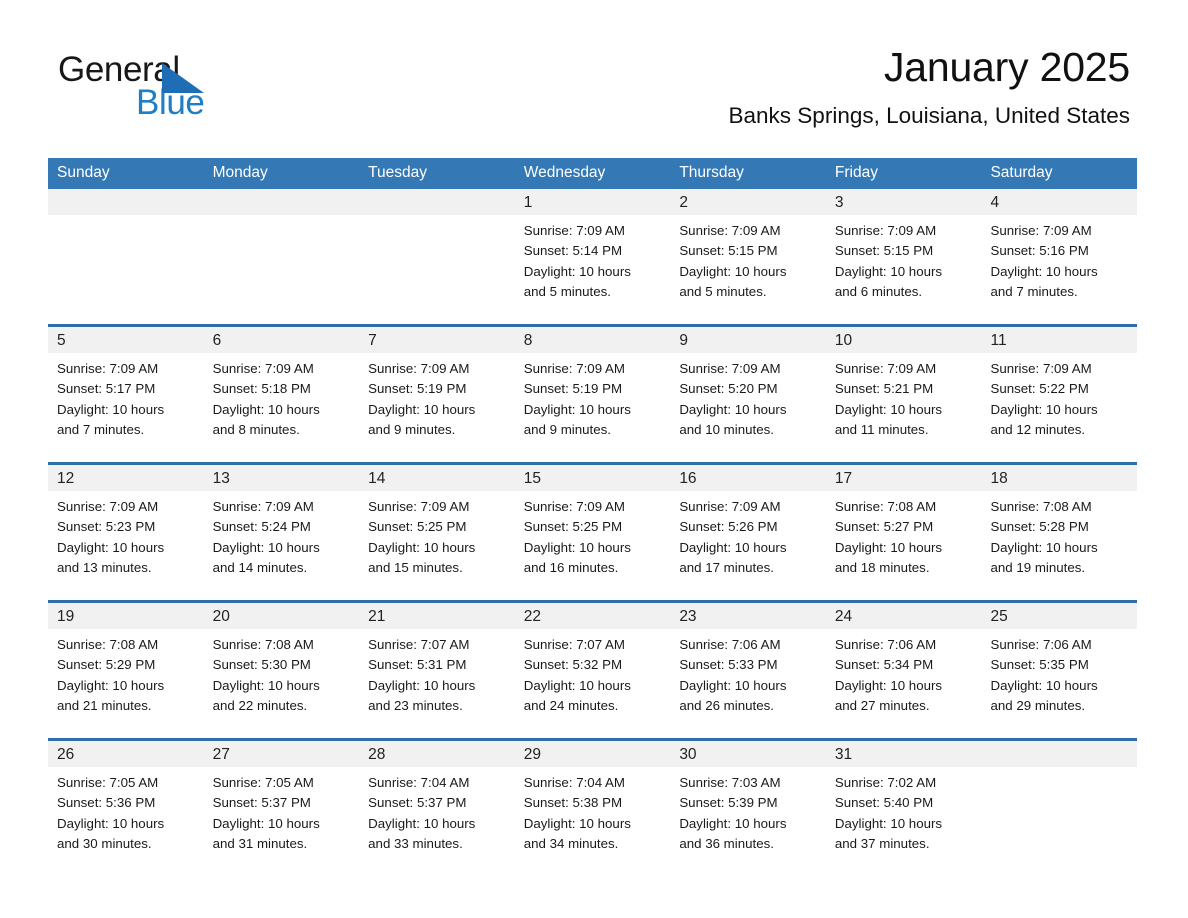 The height and width of the screenshot is (918, 1188). What do you see at coordinates (567, 291) in the screenshot?
I see `day-daylight2-text: and 5 minutes.` at bounding box center [567, 291].